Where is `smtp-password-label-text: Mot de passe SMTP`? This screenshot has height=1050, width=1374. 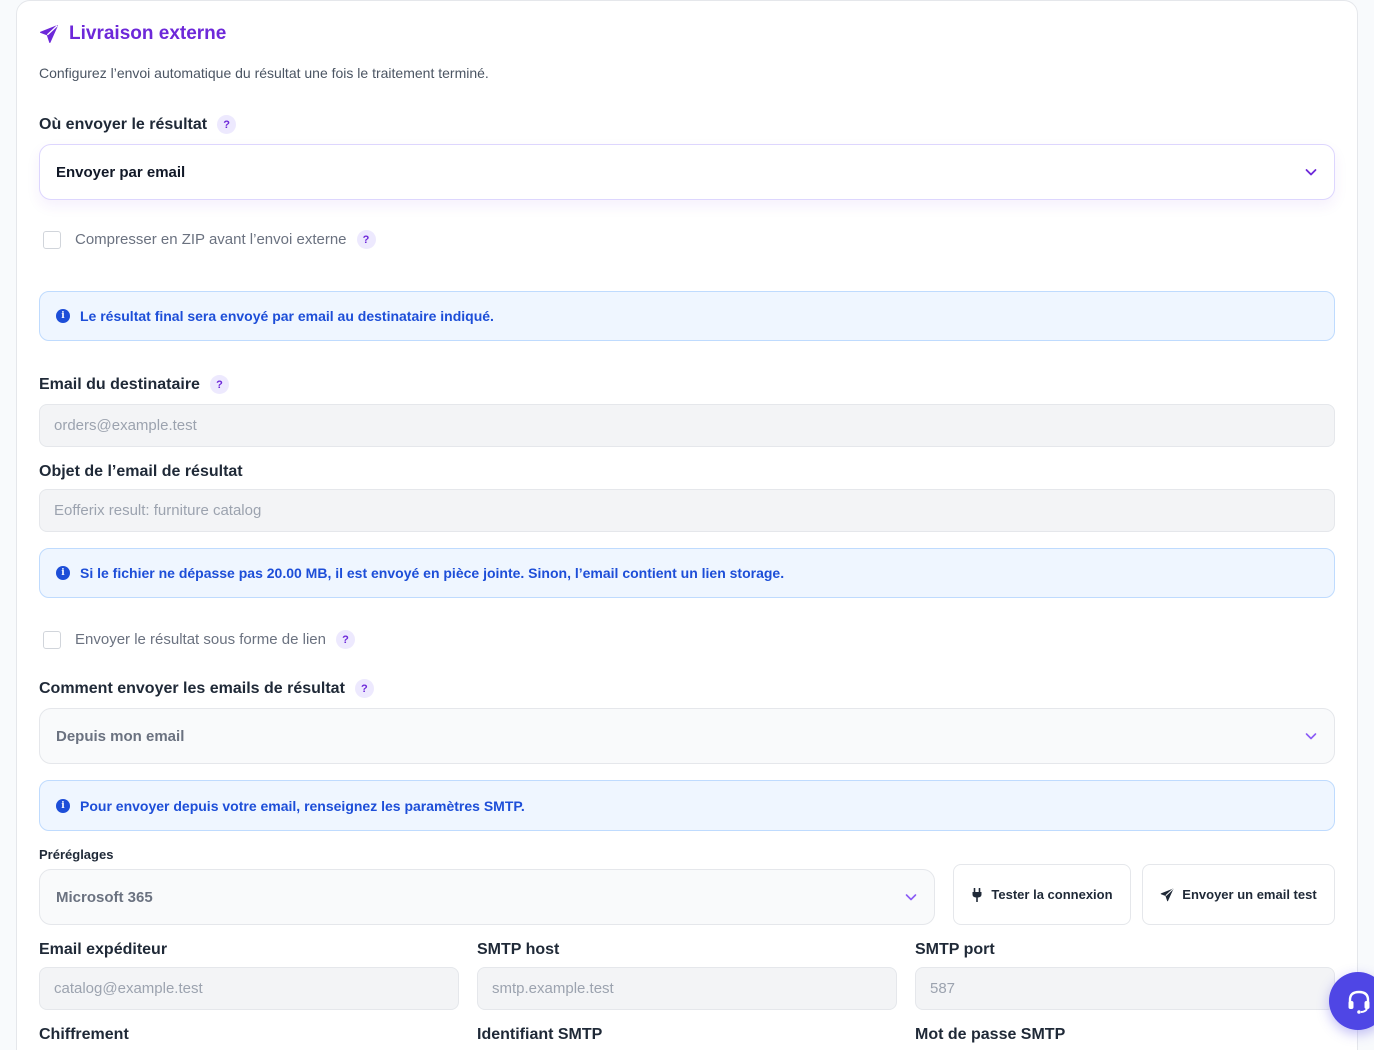 smtp-password-label-text: Mot de passe SMTP is located at coordinates (990, 1034).